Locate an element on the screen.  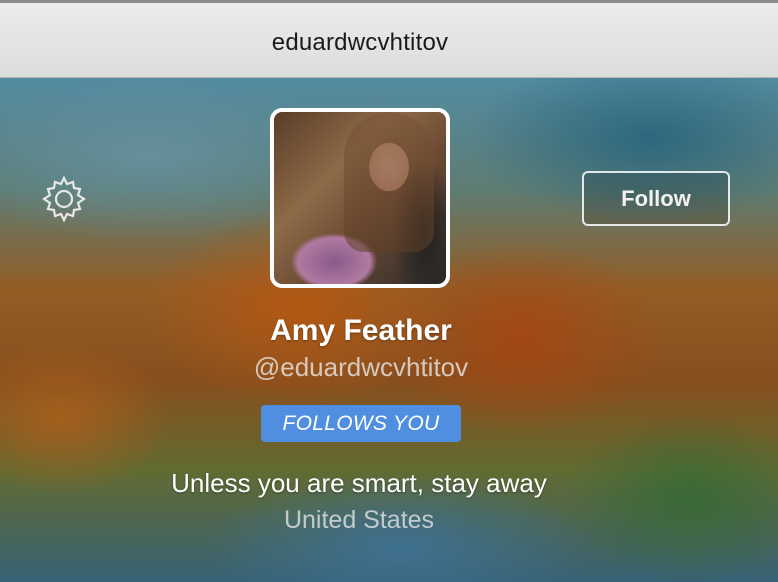
follows-you-badge: FOLLOWS YOU is located at coordinates (361, 423).